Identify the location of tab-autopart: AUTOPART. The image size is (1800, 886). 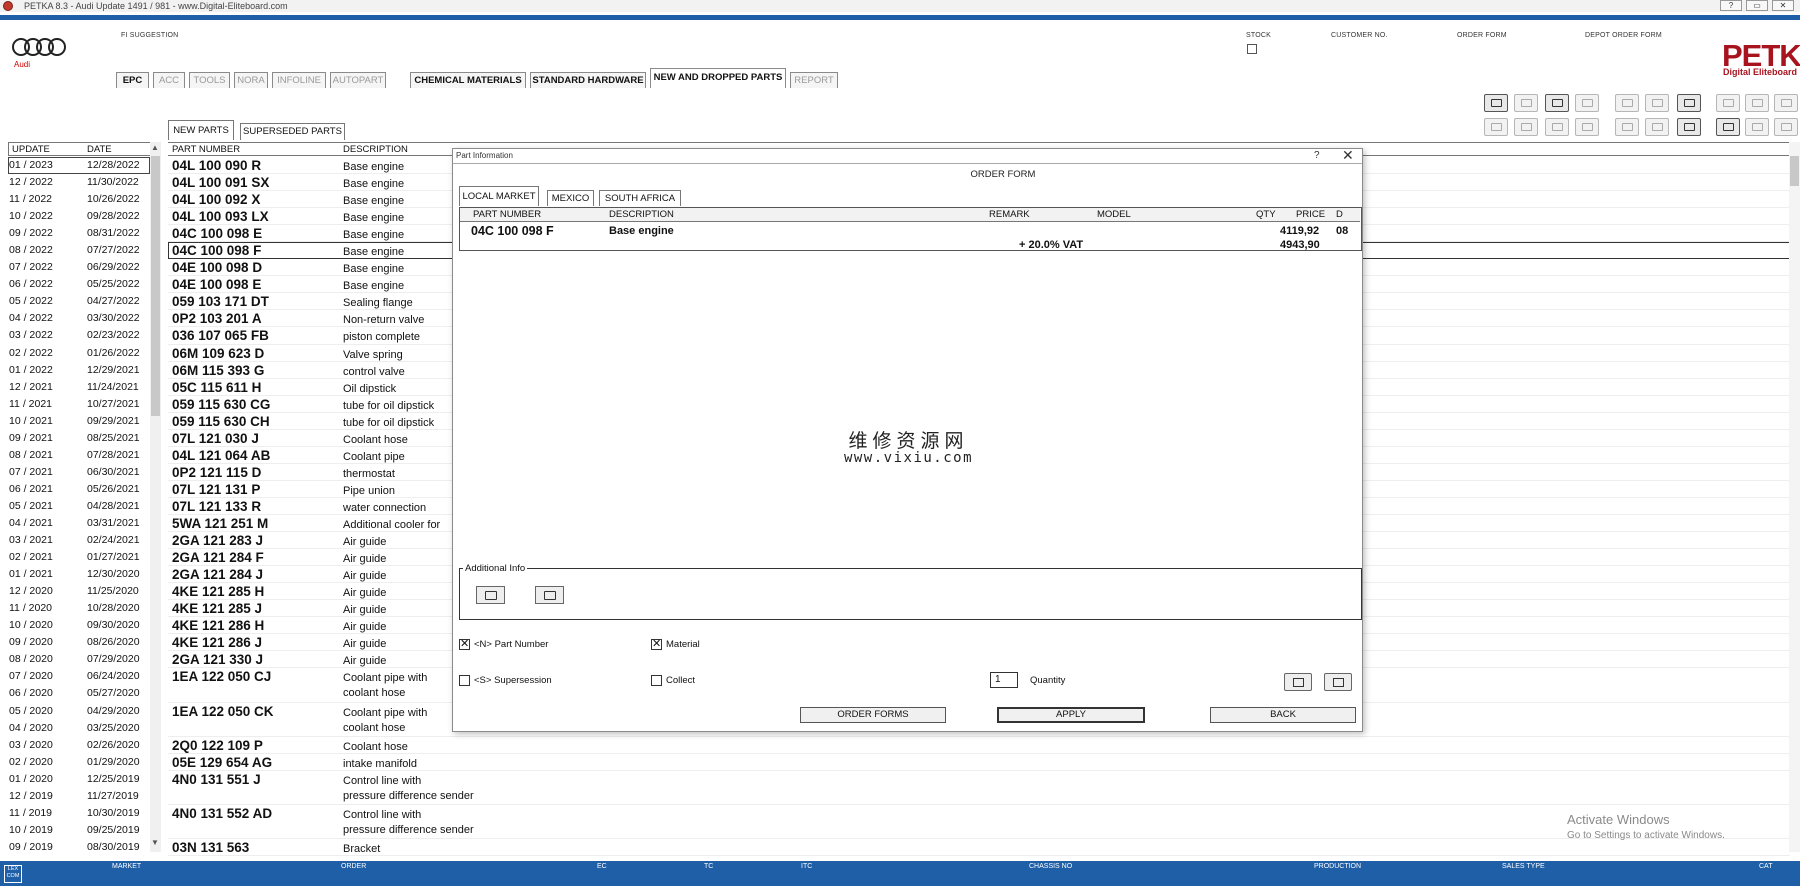
(358, 80).